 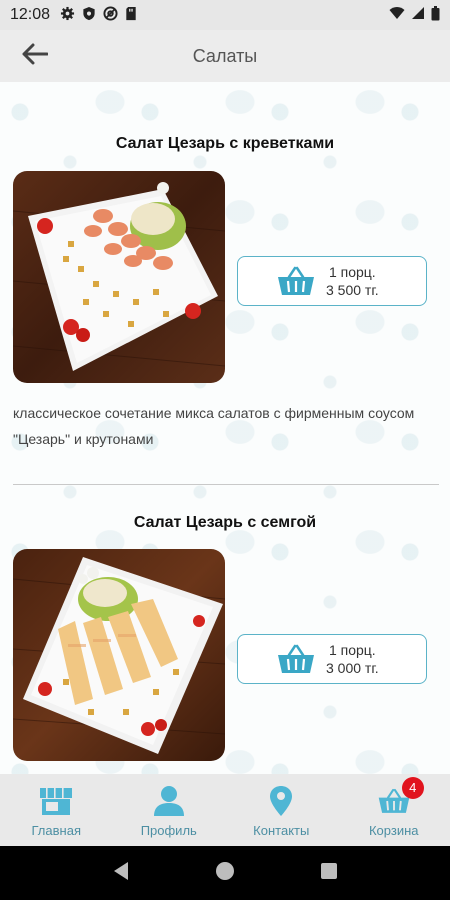 What do you see at coordinates (397, 15) in the screenshot?
I see `wifi-icon` at bounding box center [397, 15].